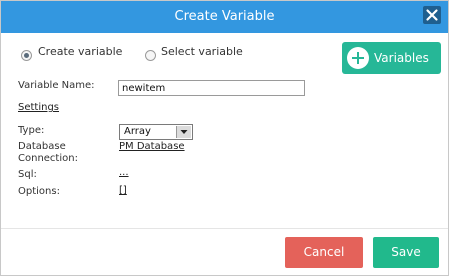 This screenshot has height=276, width=449. What do you see at coordinates (406, 252) in the screenshot?
I see `save-button: Save` at bounding box center [406, 252].